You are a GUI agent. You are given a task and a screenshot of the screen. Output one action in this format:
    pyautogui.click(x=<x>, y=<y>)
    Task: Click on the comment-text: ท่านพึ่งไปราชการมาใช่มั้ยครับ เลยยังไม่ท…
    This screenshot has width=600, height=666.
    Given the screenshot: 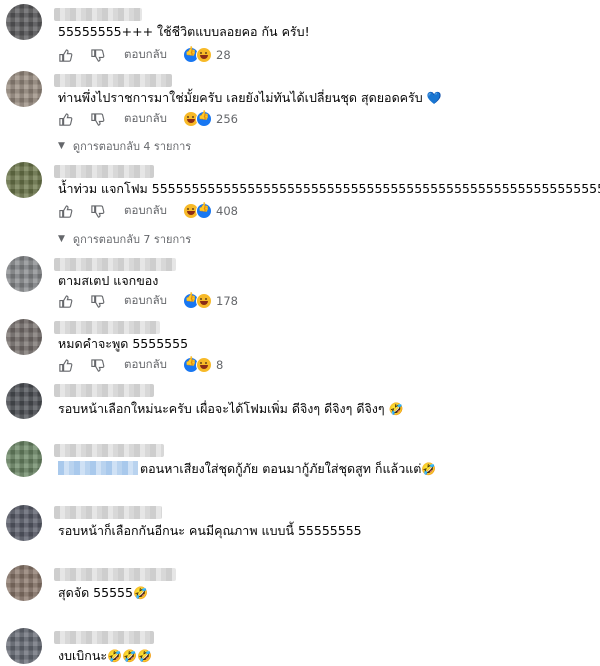 What is the action you would take?
    pyautogui.click(x=250, y=97)
    